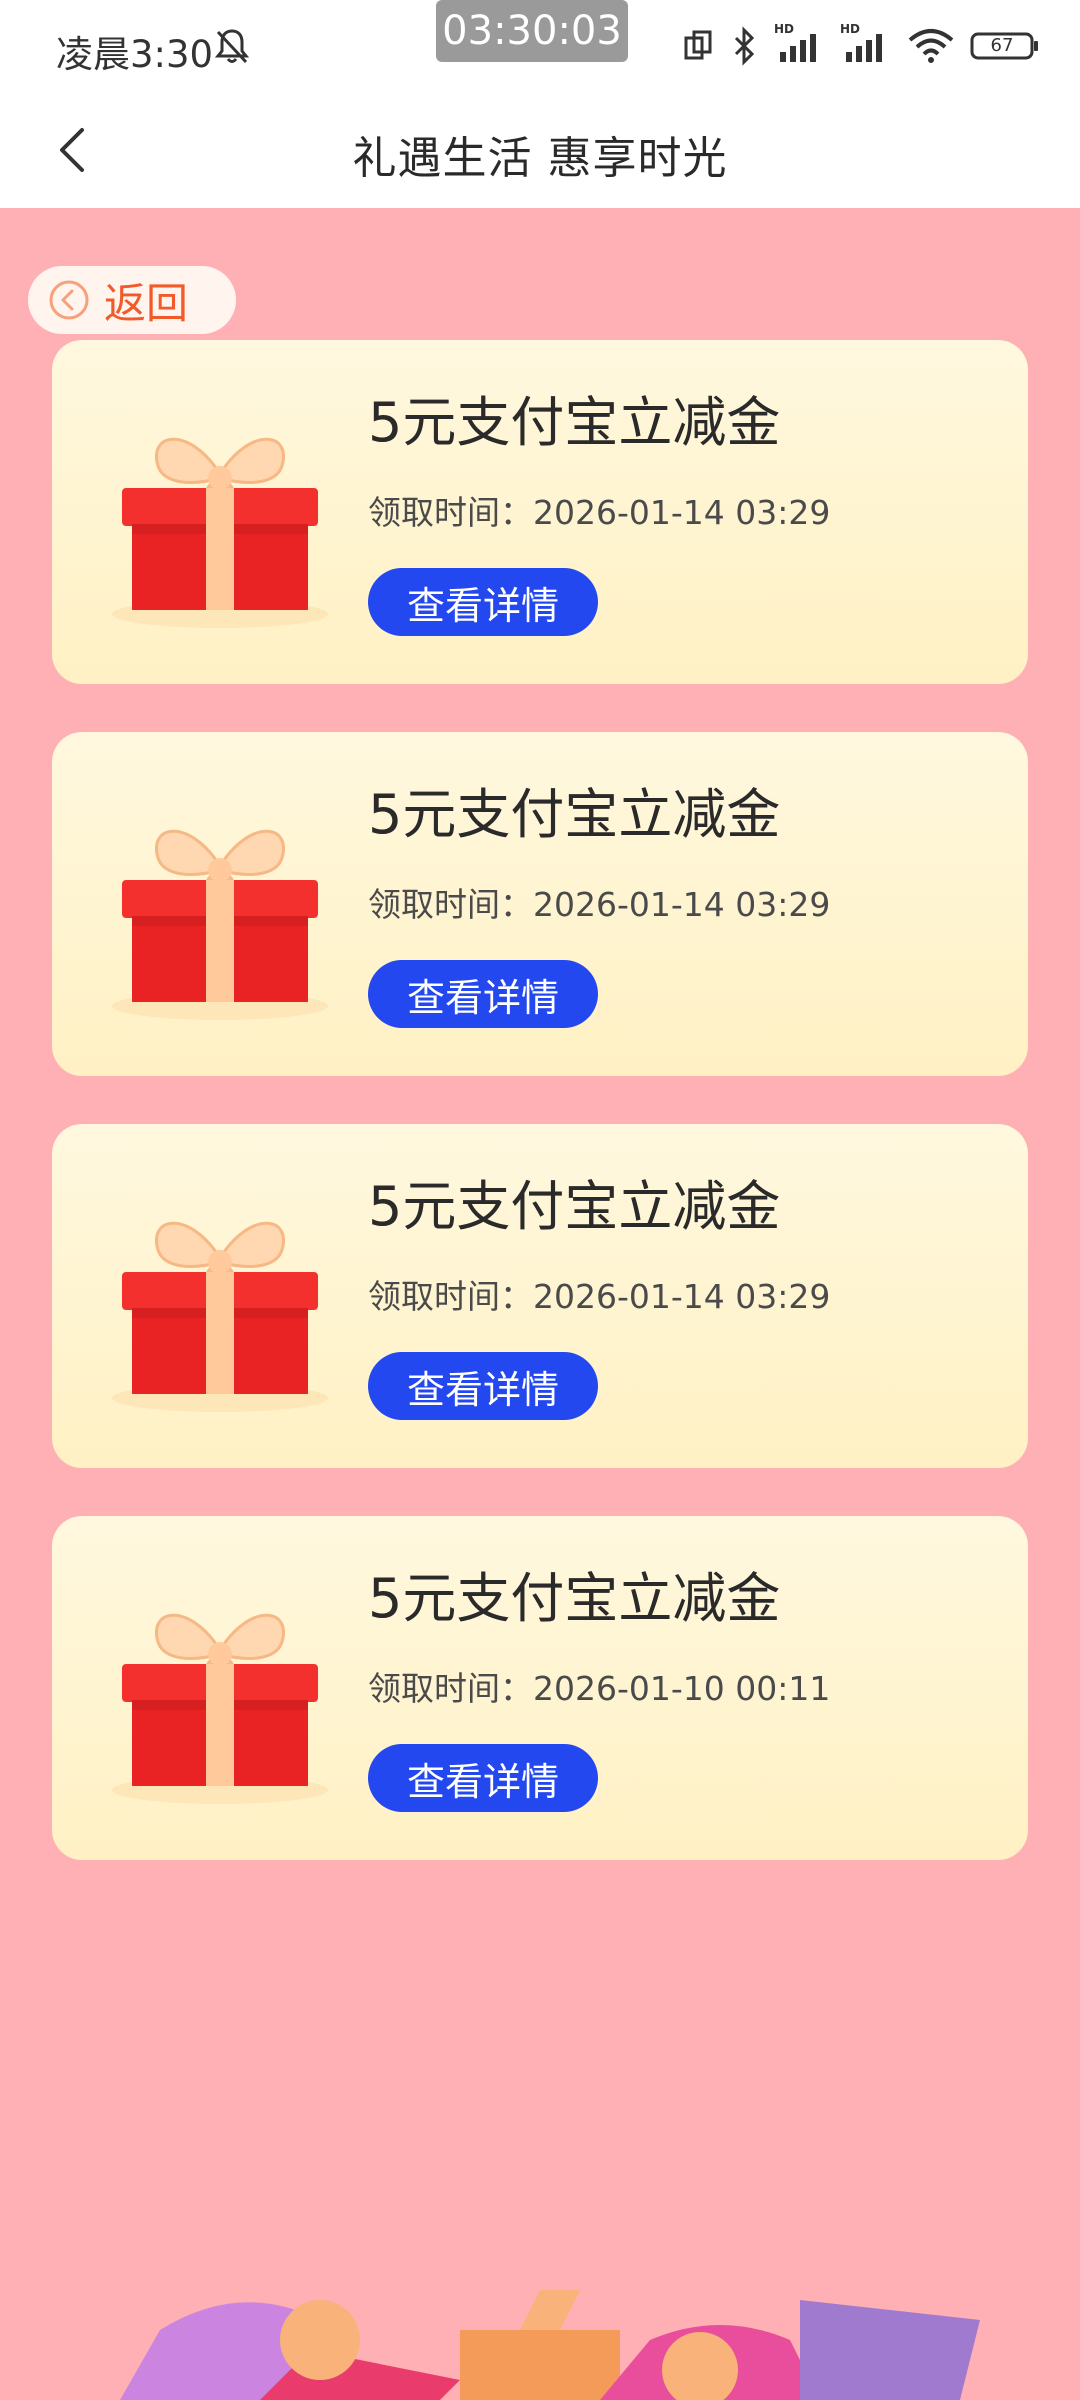 This screenshot has width=1080, height=2400. I want to click on status-bar: 凌晨3:30 03:30:03 HD HD 67, so click(540, 46).